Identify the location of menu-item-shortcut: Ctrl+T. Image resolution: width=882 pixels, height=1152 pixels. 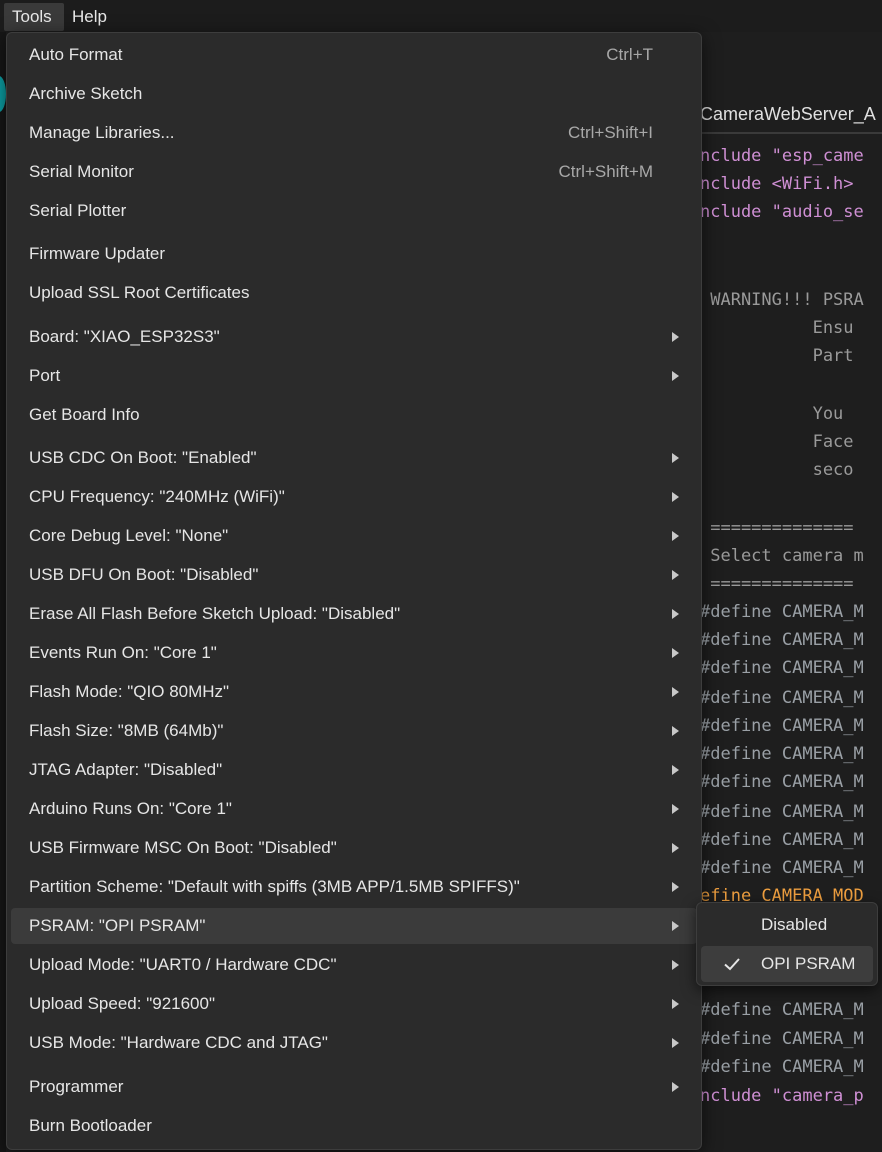
(629, 54).